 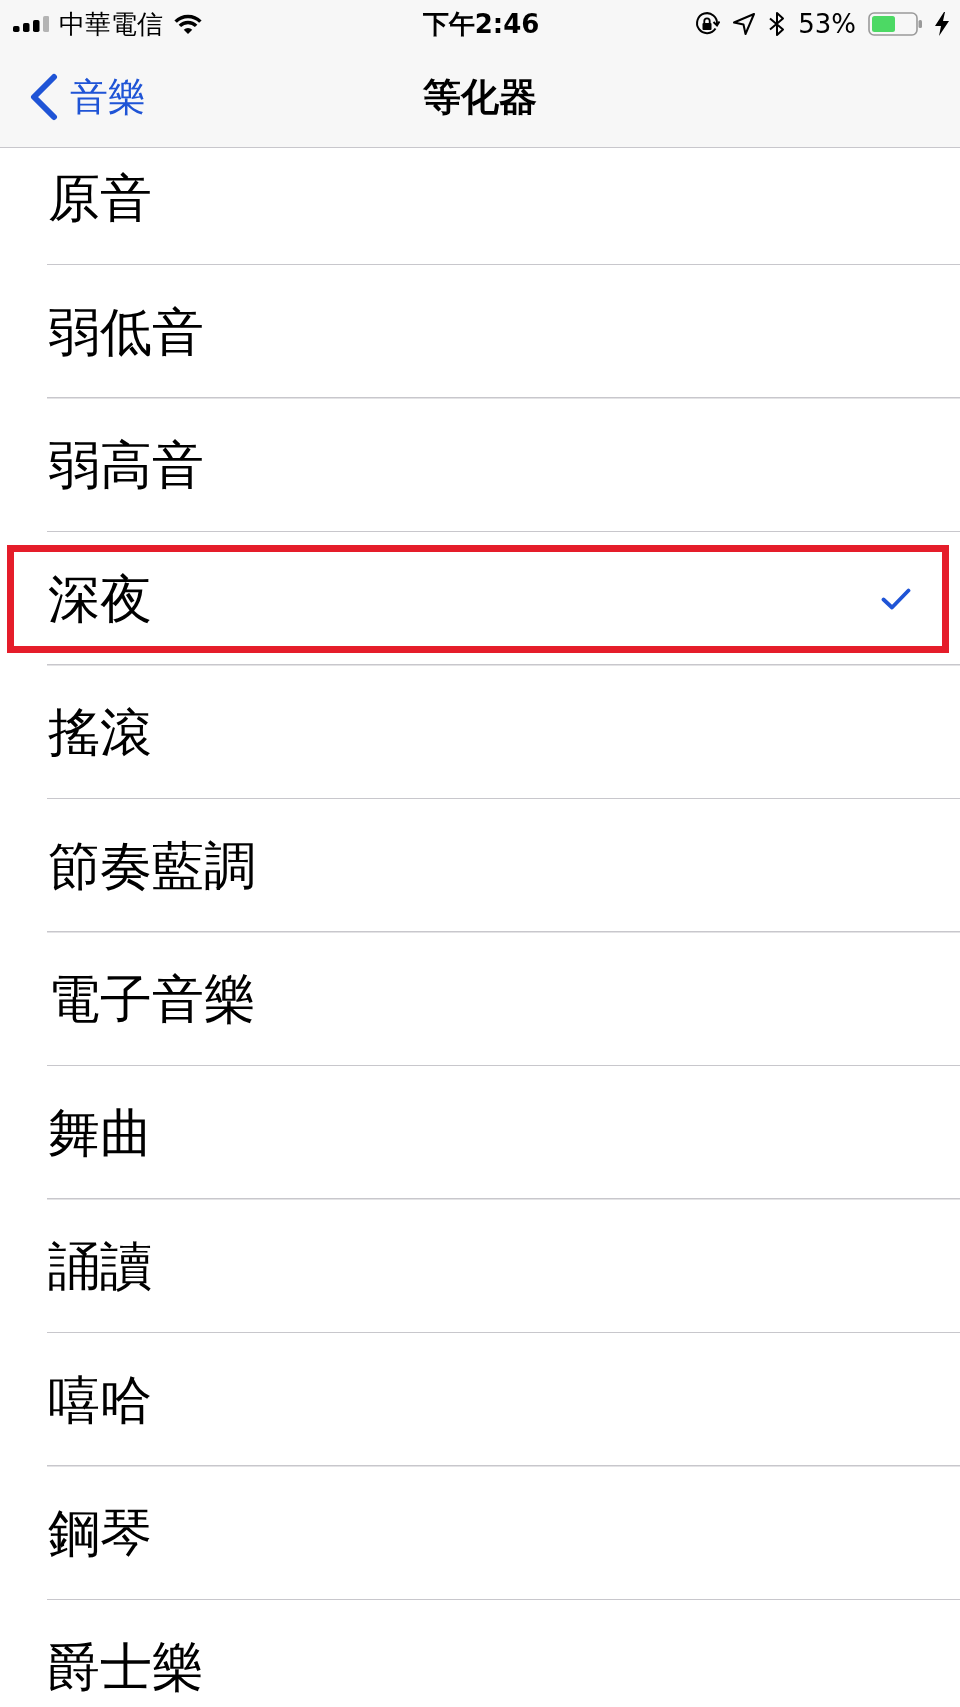 I want to click on status-time: 下午2:46, so click(x=481, y=24).